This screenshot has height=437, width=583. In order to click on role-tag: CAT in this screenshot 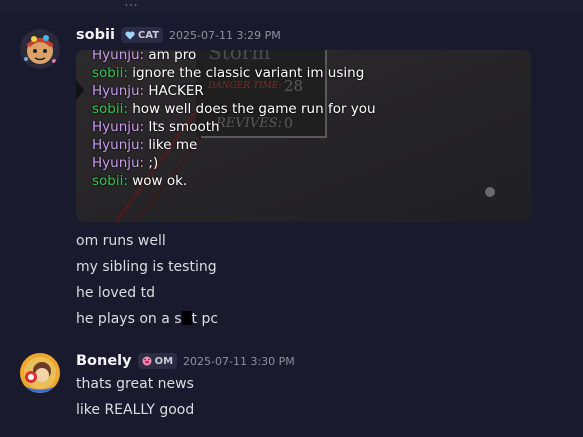, I will do `click(142, 35)`.